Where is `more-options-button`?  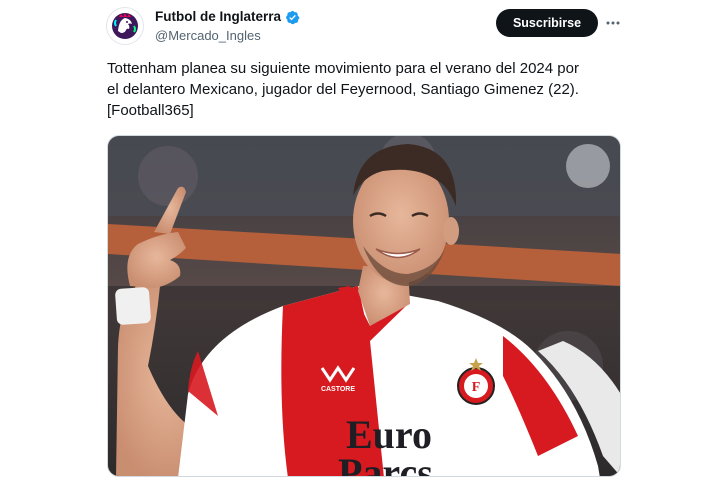
more-options-button is located at coordinates (613, 23).